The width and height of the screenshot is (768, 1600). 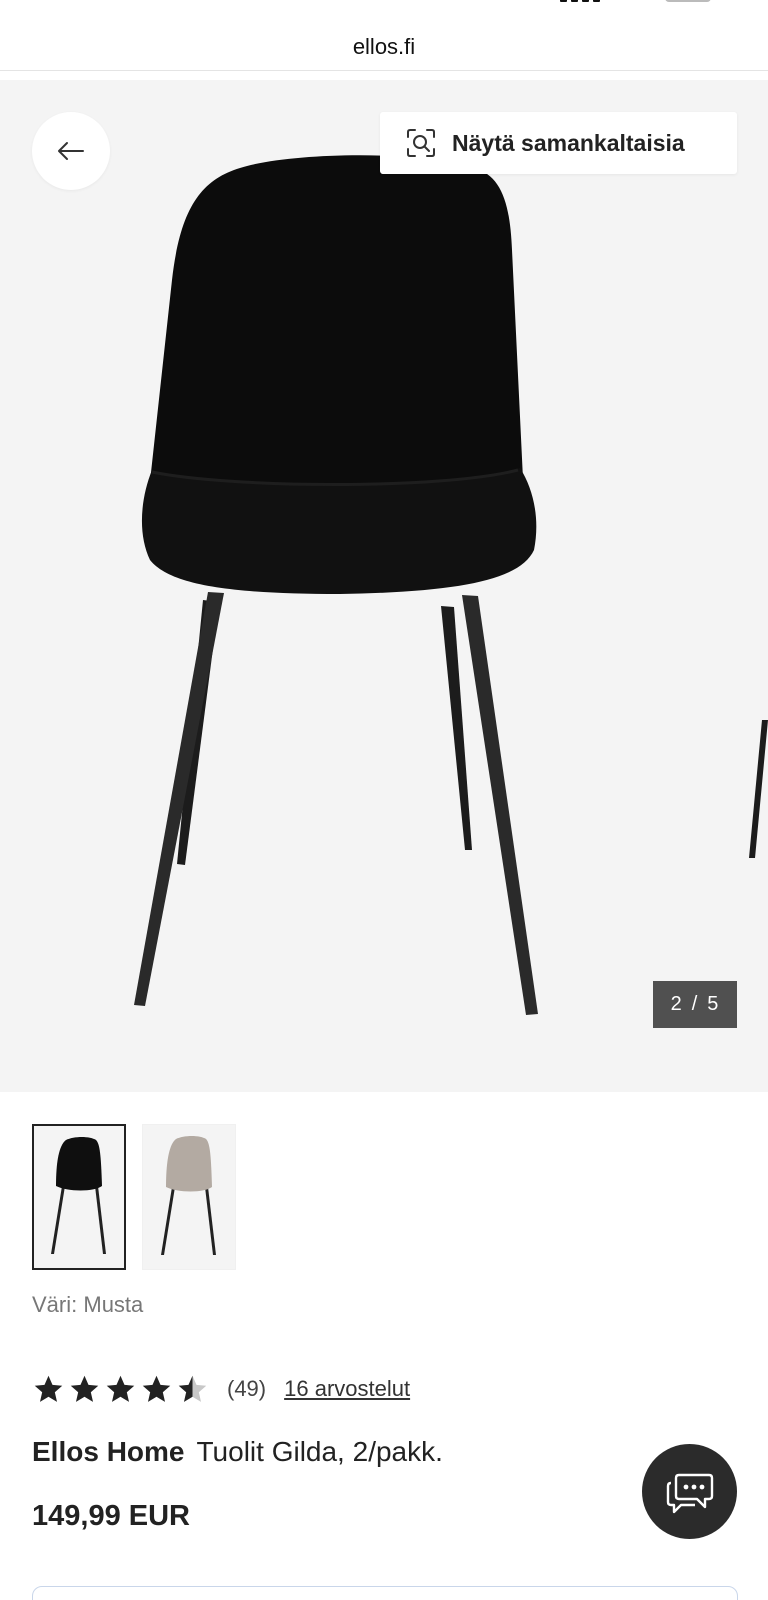 I want to click on swatch-beige, so click(x=189, y=1197).